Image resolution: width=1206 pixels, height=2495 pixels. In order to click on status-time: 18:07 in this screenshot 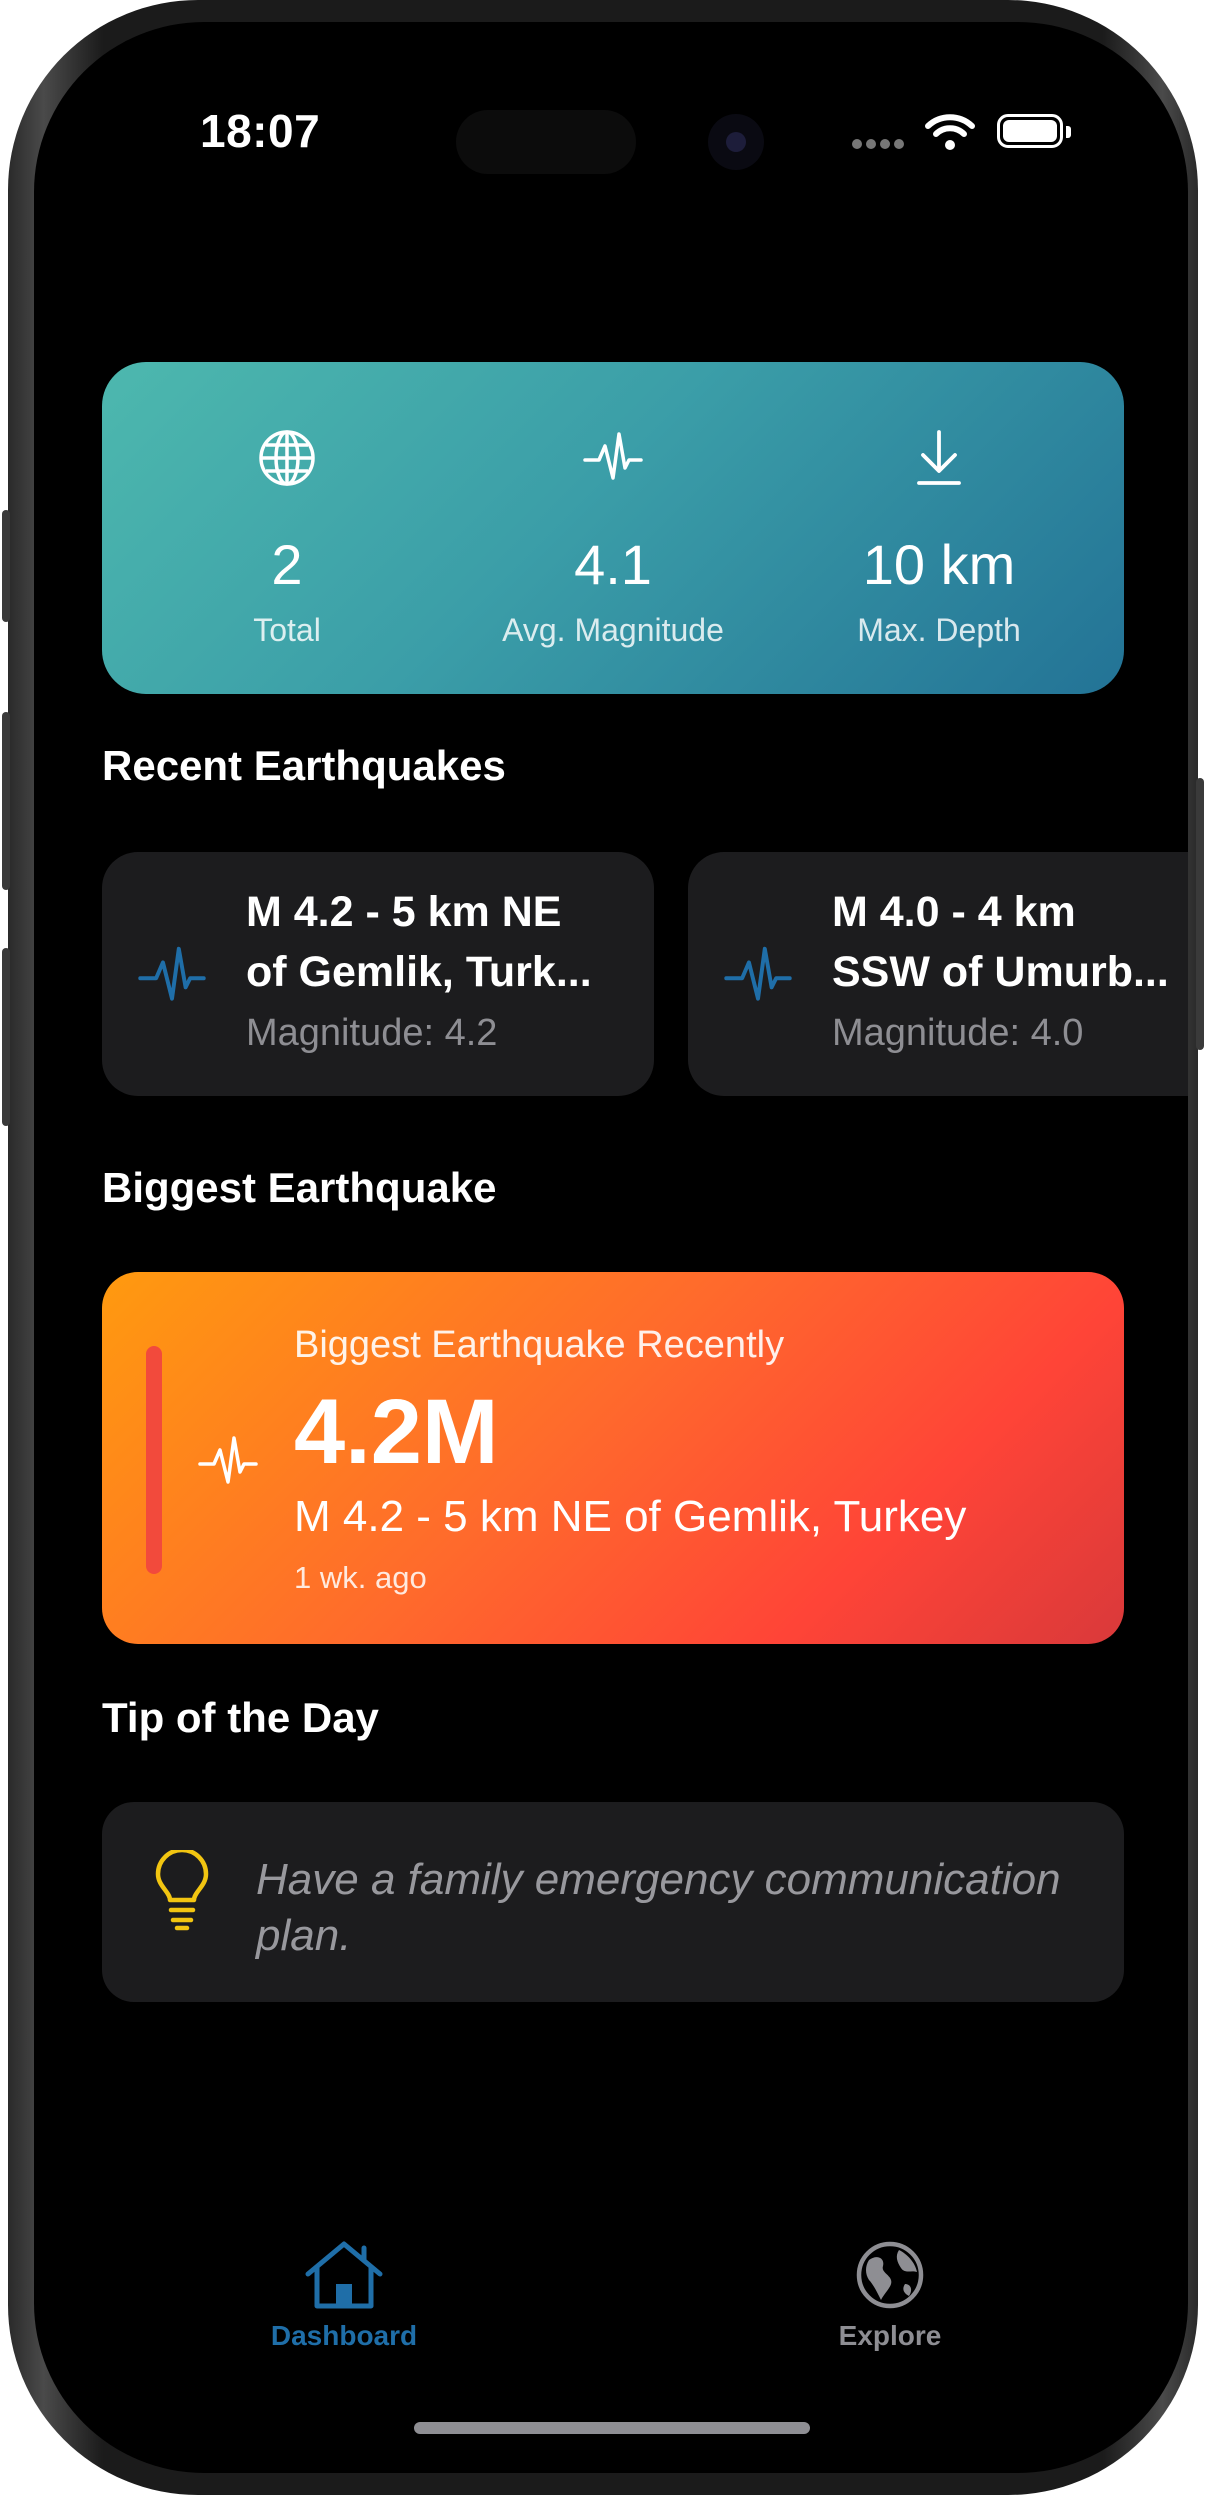, I will do `click(260, 131)`.